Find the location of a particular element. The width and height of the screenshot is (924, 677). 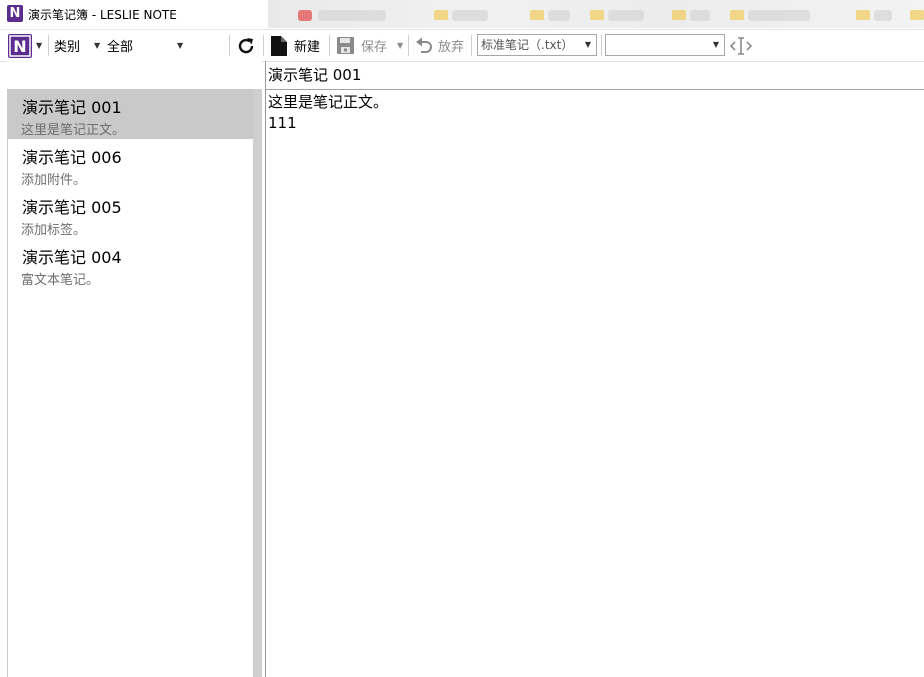

new-note-button: 新建 is located at coordinates (295, 45).